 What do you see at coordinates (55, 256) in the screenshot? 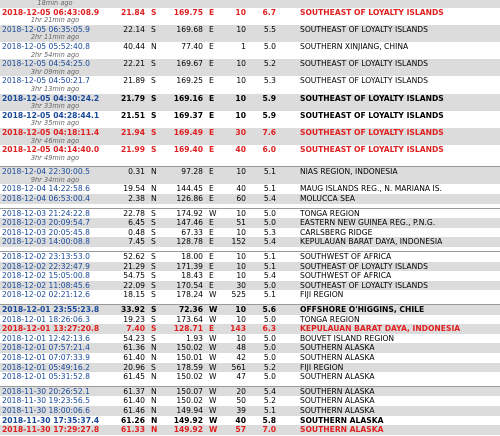
I see `event-datetime-link: 2018-12-02 23:13:53.0` at bounding box center [55, 256].